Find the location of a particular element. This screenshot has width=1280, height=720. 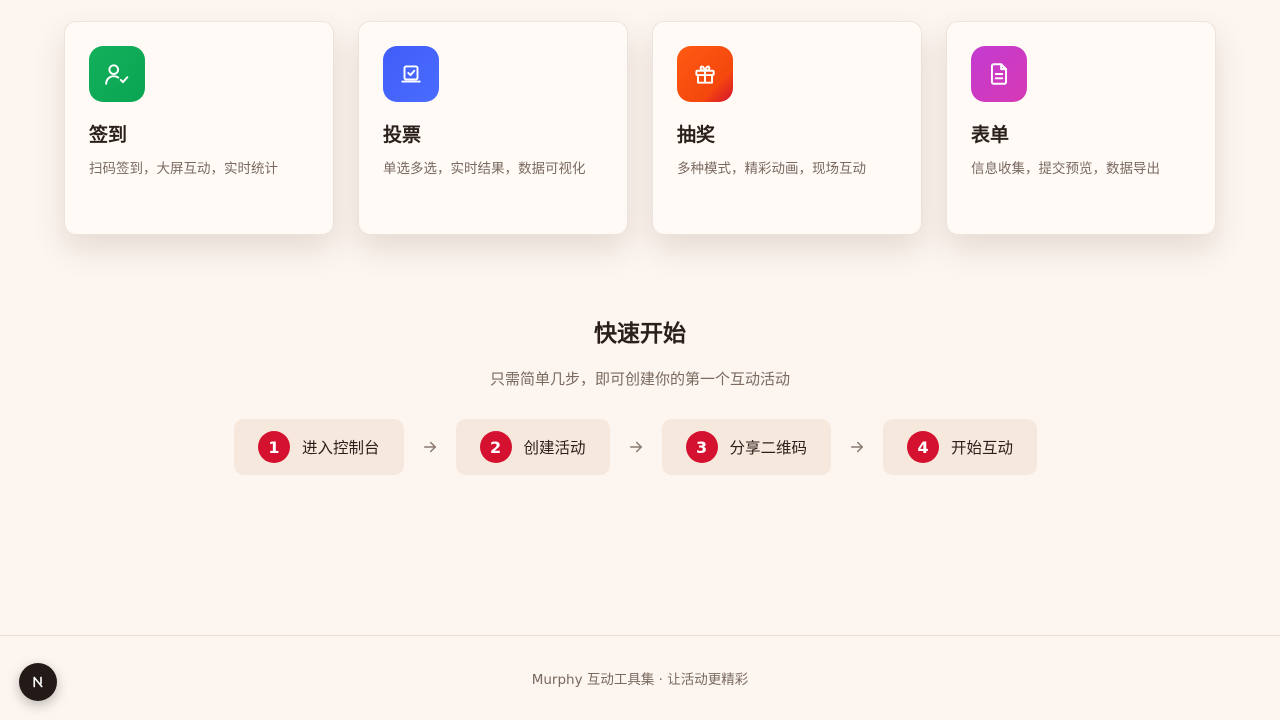

step-number: 2 is located at coordinates (495, 447).